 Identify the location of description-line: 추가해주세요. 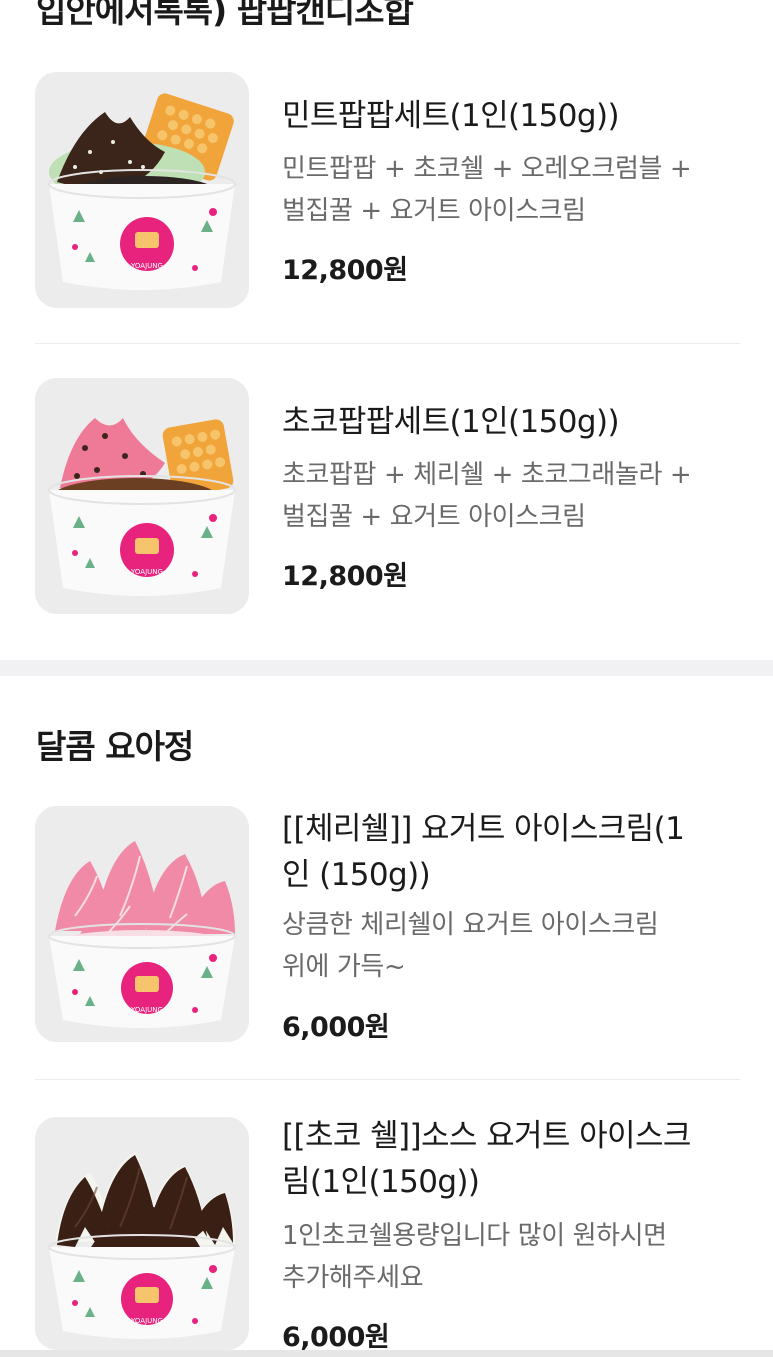
(353, 1278).